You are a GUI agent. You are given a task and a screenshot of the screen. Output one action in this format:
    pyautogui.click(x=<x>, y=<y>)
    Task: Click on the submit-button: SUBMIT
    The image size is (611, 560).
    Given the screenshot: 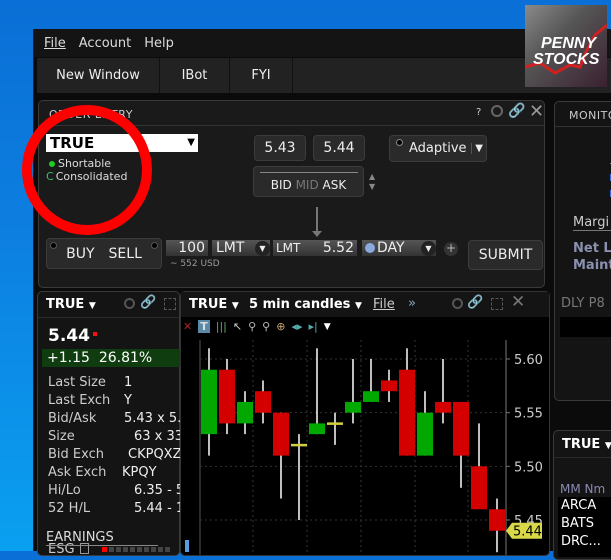 What is the action you would take?
    pyautogui.click(x=505, y=255)
    